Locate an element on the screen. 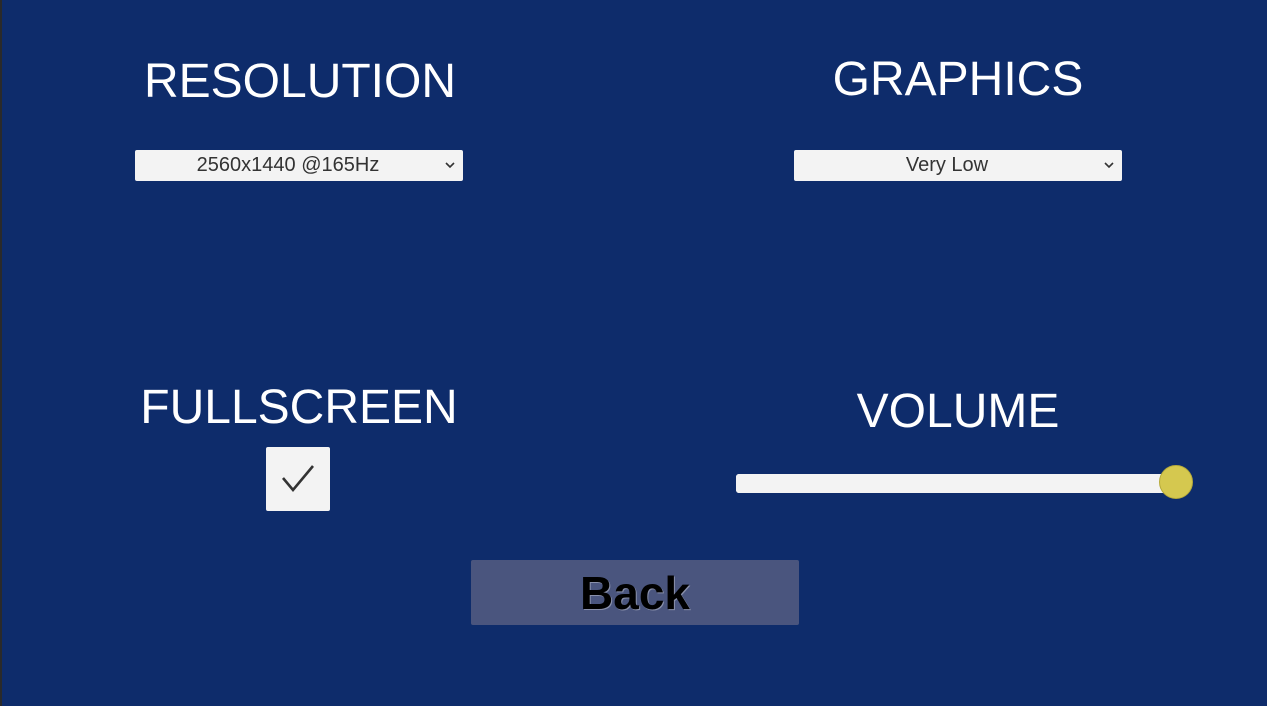 The height and width of the screenshot is (706, 1267). resolution-dropdown-value: 2560x1440 @165Hz is located at coordinates (288, 165).